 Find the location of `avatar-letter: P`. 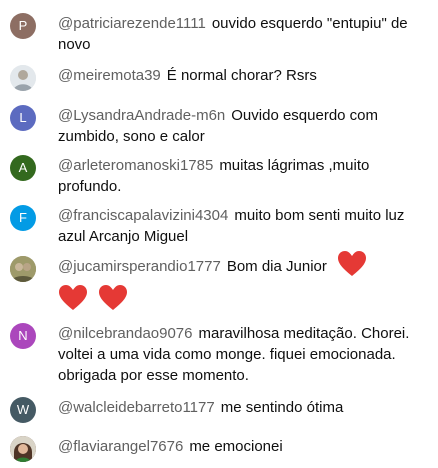

avatar-letter: P is located at coordinates (23, 25).